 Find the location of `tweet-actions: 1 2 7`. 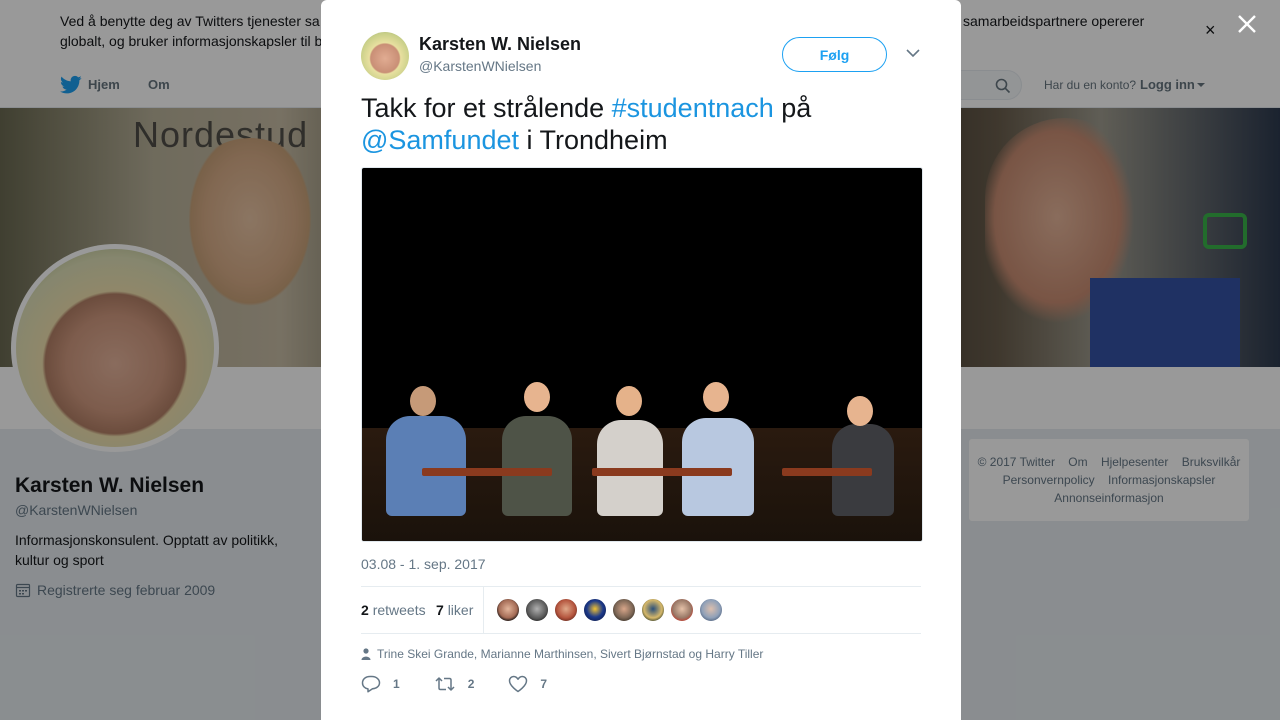

tweet-actions: 1 2 7 is located at coordinates (471, 684).